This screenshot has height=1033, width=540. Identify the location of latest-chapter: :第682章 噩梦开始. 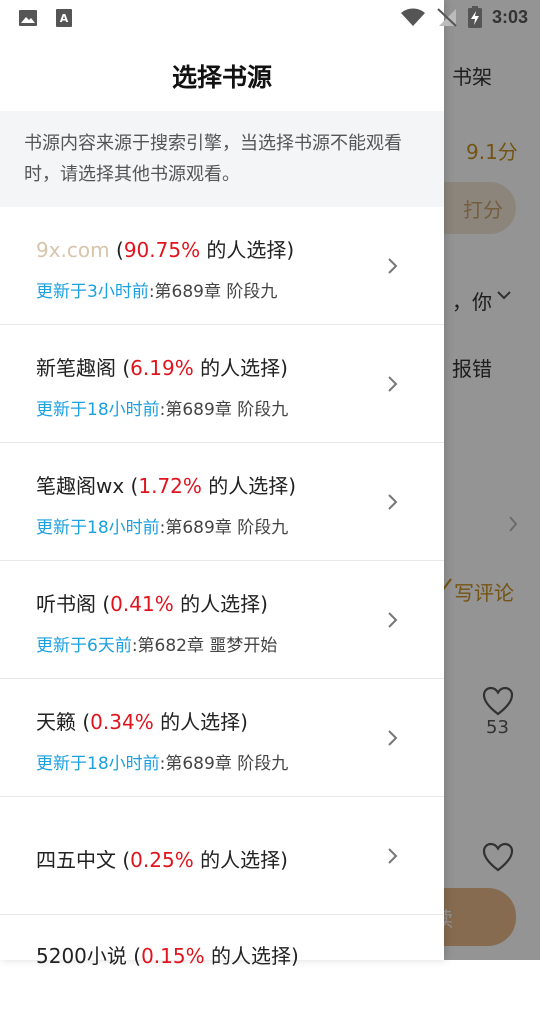
(204, 646).